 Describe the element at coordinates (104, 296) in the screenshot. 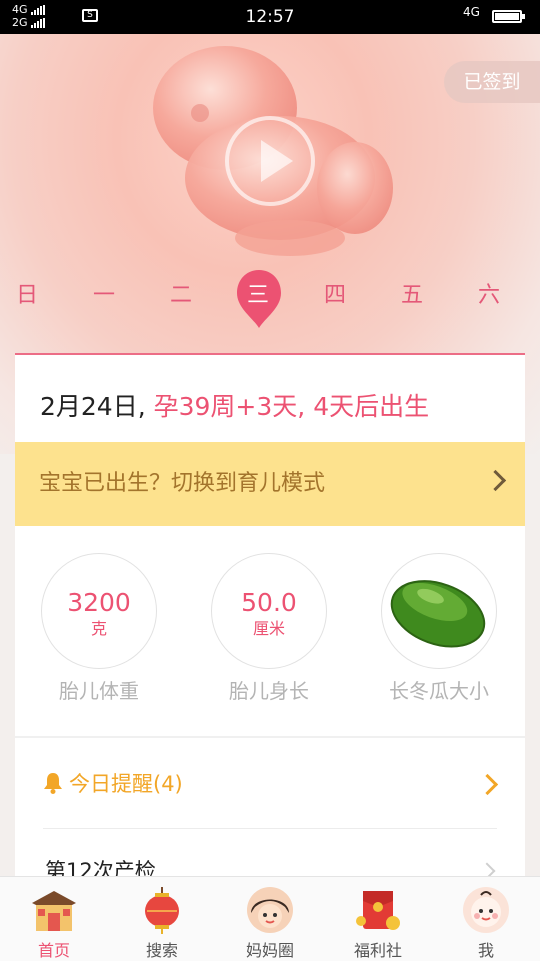

I see `weekday-mon: 一` at that location.